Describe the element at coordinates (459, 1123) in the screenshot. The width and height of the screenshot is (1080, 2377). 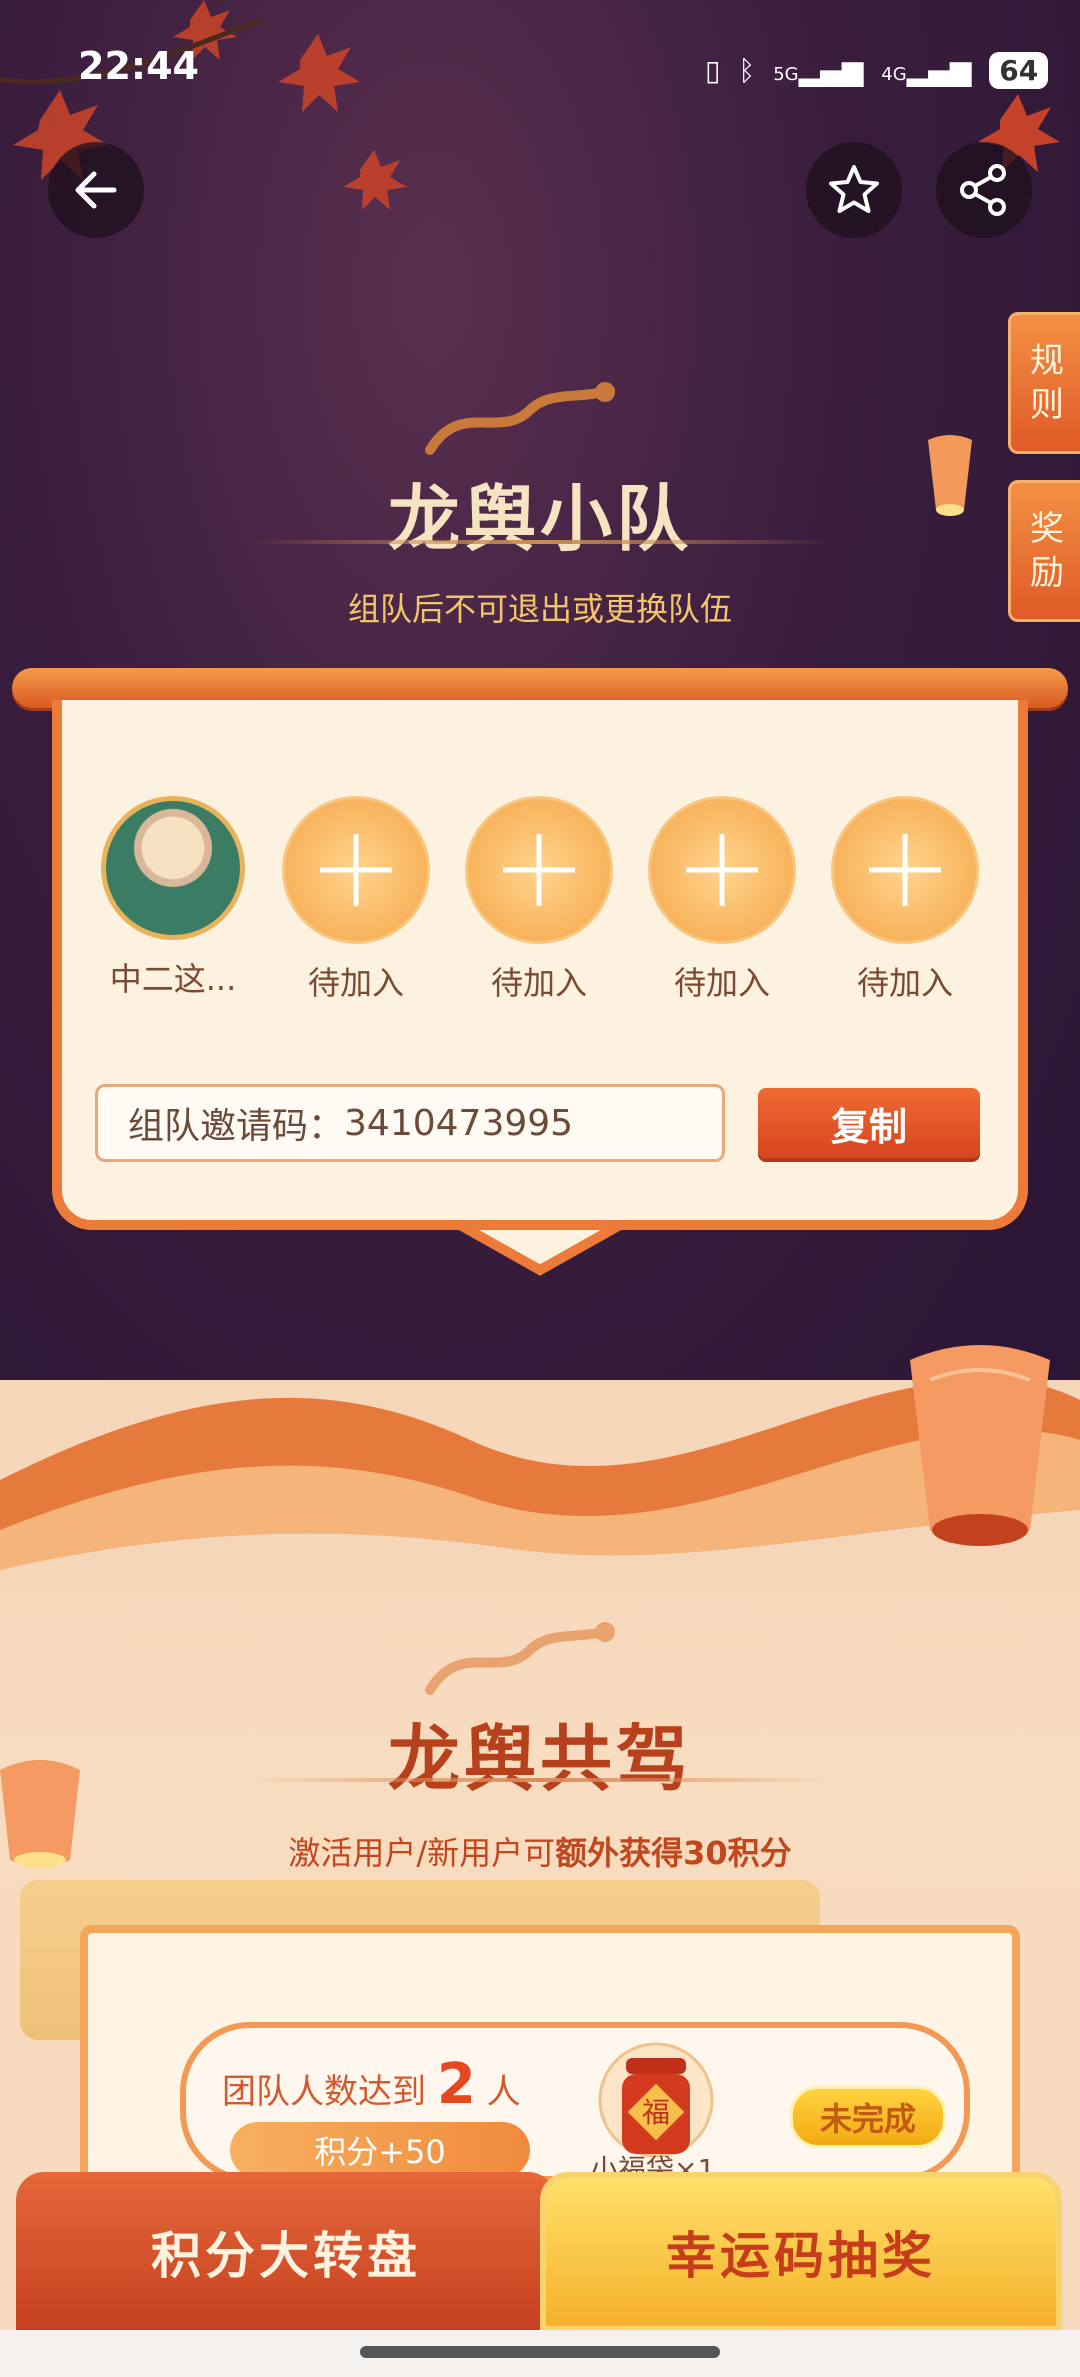
I see `invite-code-value: 3410473995` at that location.